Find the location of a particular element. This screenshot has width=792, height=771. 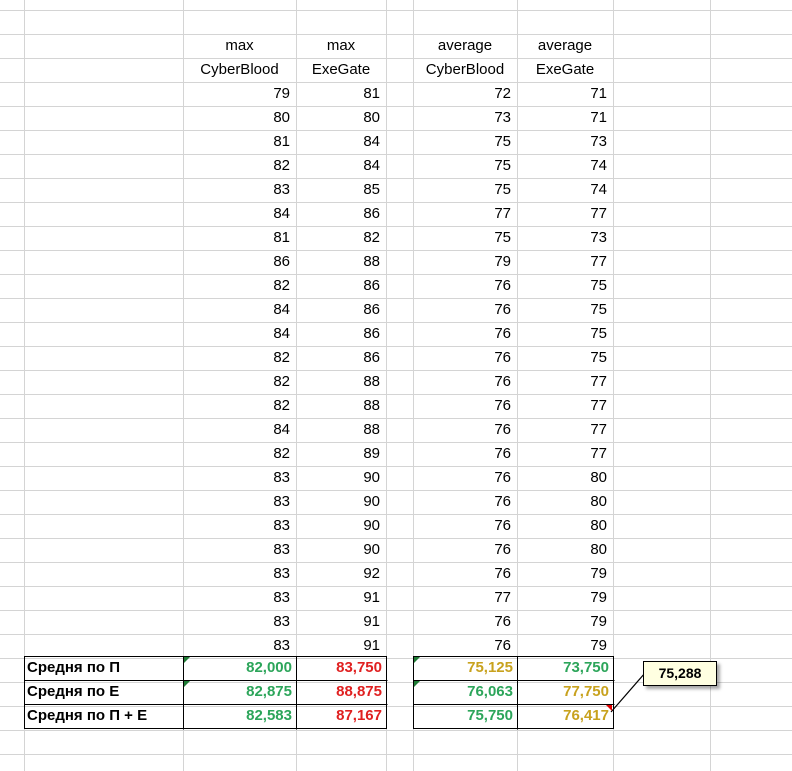

header-average-exegate-line2: ExeGate is located at coordinates (565, 70).